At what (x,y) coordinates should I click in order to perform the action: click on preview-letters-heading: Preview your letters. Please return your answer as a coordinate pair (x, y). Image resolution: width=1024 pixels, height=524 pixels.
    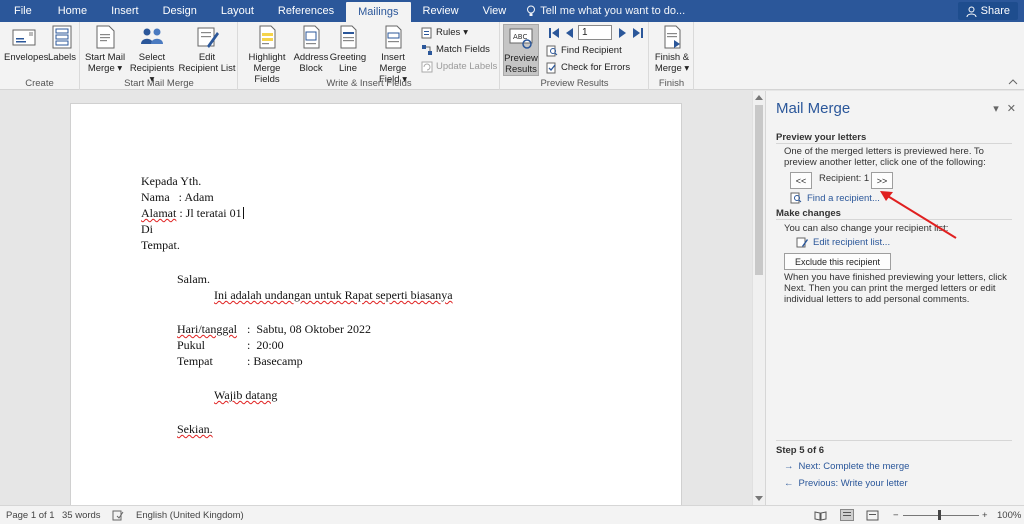
    Looking at the image, I should click on (821, 137).